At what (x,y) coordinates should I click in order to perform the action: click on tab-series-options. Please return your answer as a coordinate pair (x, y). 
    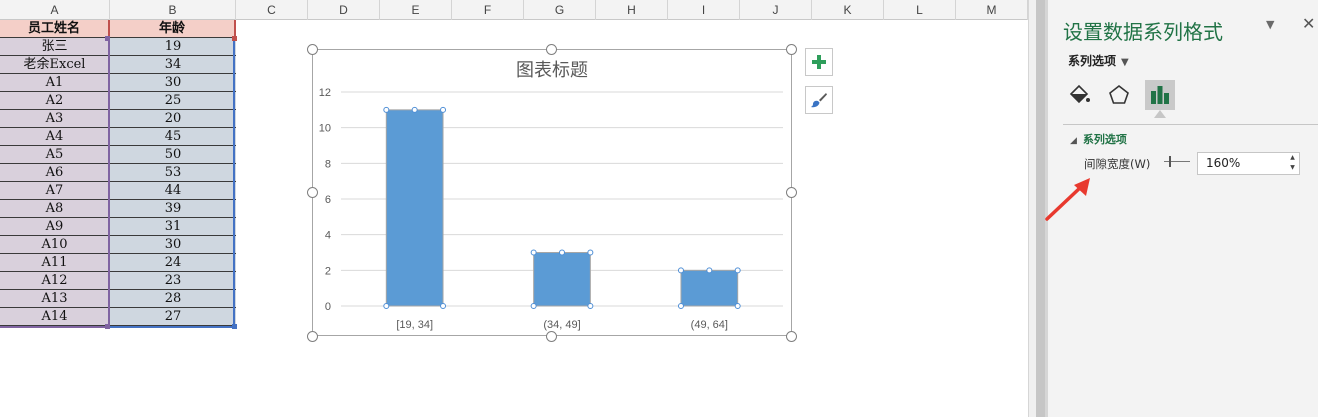
    Looking at the image, I should click on (1160, 95).